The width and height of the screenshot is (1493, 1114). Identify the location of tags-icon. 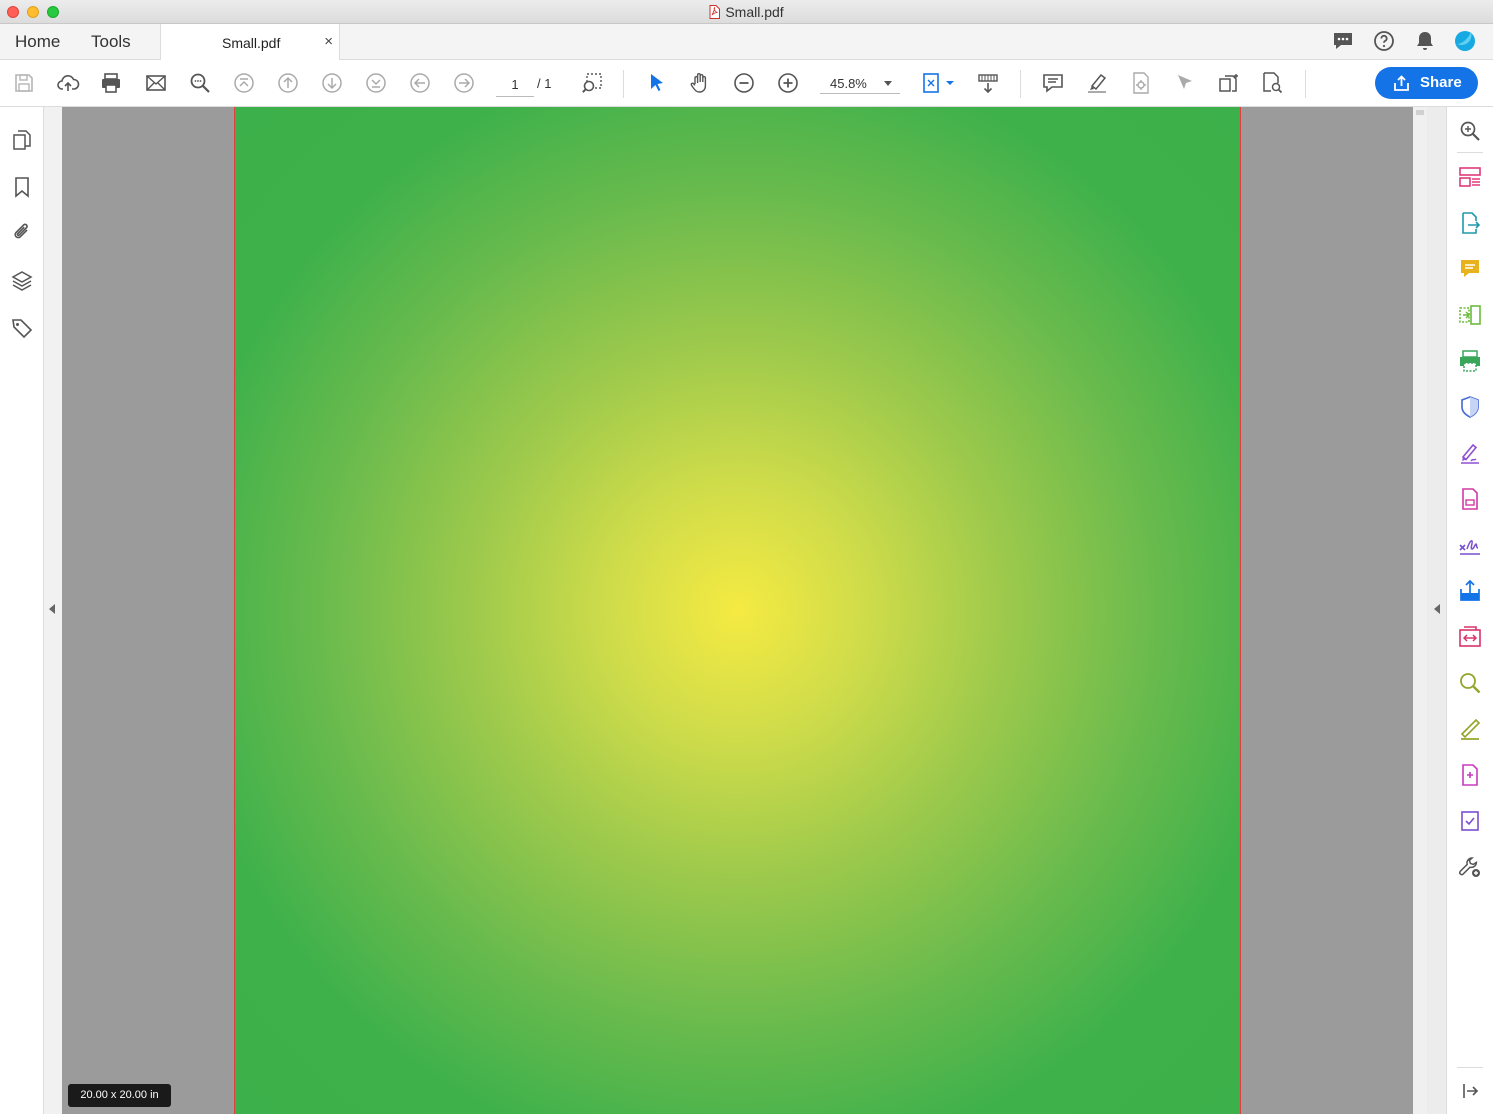
(22, 328).